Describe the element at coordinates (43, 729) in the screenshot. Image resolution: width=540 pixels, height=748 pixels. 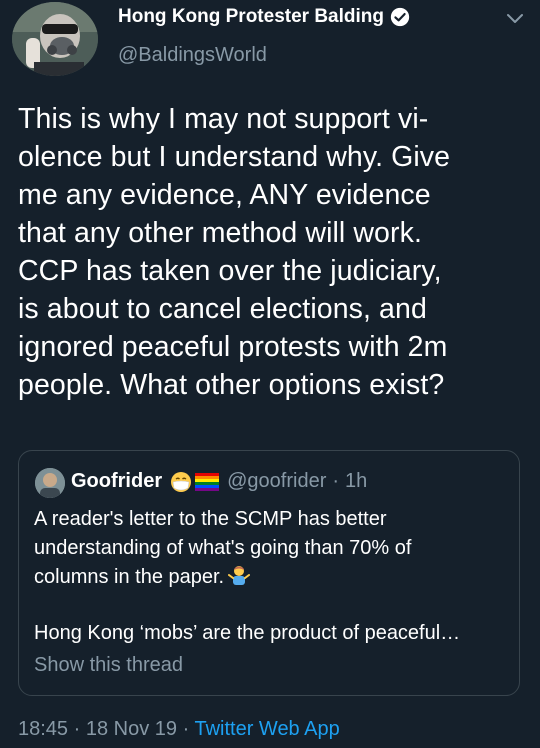
I see `tweet-time: 18:45` at that location.